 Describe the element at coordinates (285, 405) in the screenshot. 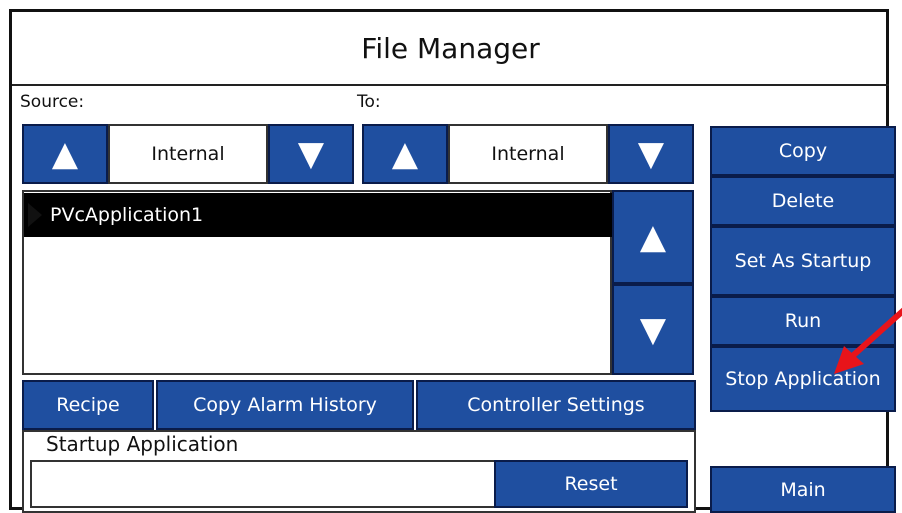

I see `copy-alarm-history-button: Copy Alarm History` at that location.